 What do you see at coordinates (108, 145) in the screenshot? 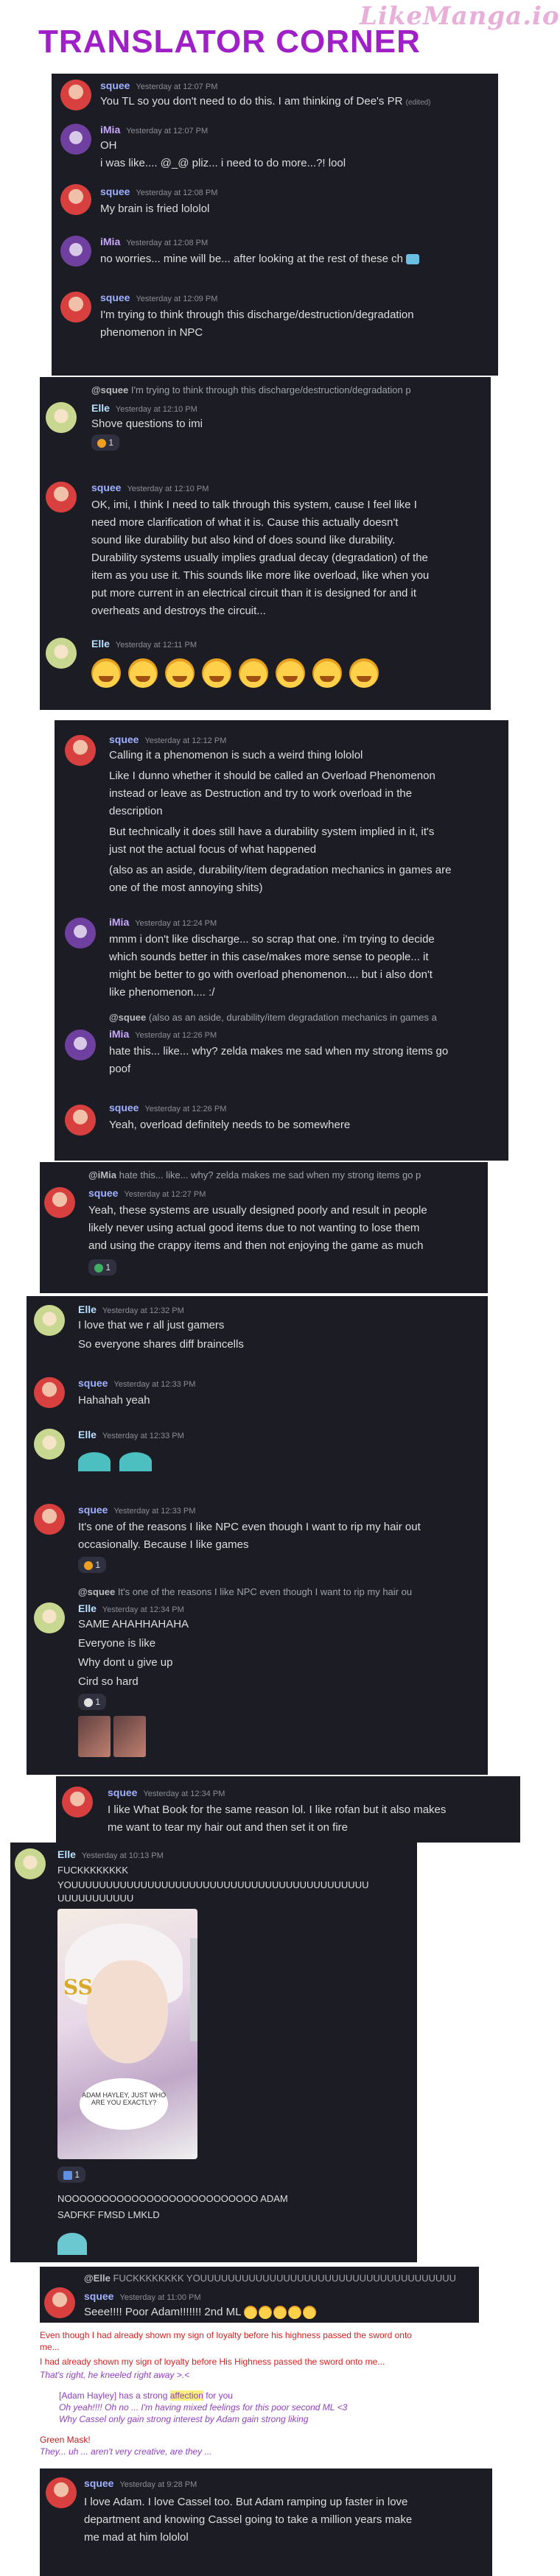
I see `message-text: OH` at bounding box center [108, 145].